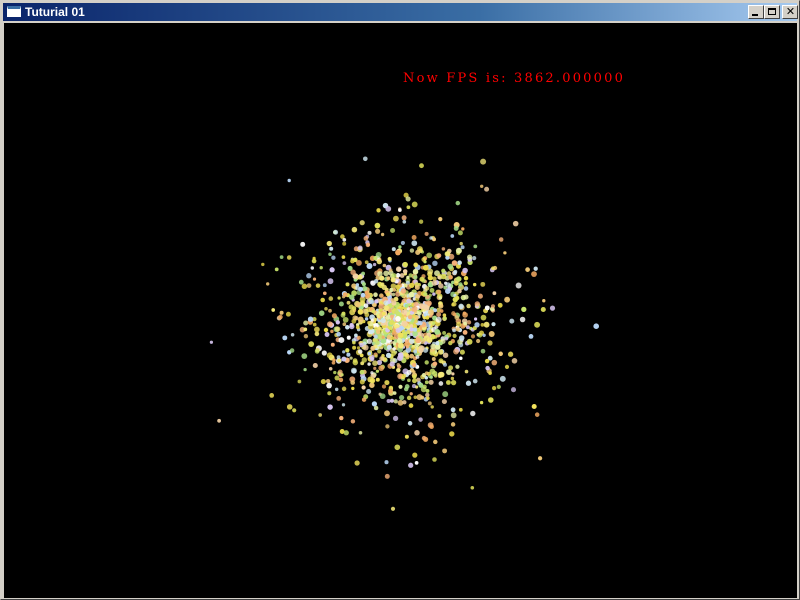 The image size is (800, 600). What do you see at coordinates (14, 11) in the screenshot?
I see `window-icon` at bounding box center [14, 11].